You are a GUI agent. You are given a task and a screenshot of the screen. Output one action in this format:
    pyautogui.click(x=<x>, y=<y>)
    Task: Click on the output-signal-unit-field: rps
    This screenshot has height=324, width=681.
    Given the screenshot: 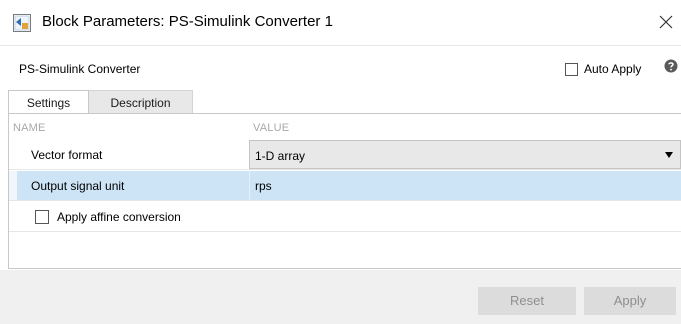 What is the action you would take?
    pyautogui.click(x=465, y=185)
    